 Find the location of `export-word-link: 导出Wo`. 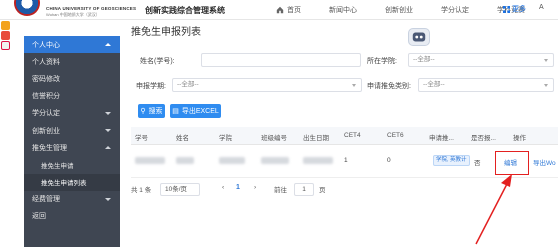

export-word-link: 导出Wo is located at coordinates (544, 162).